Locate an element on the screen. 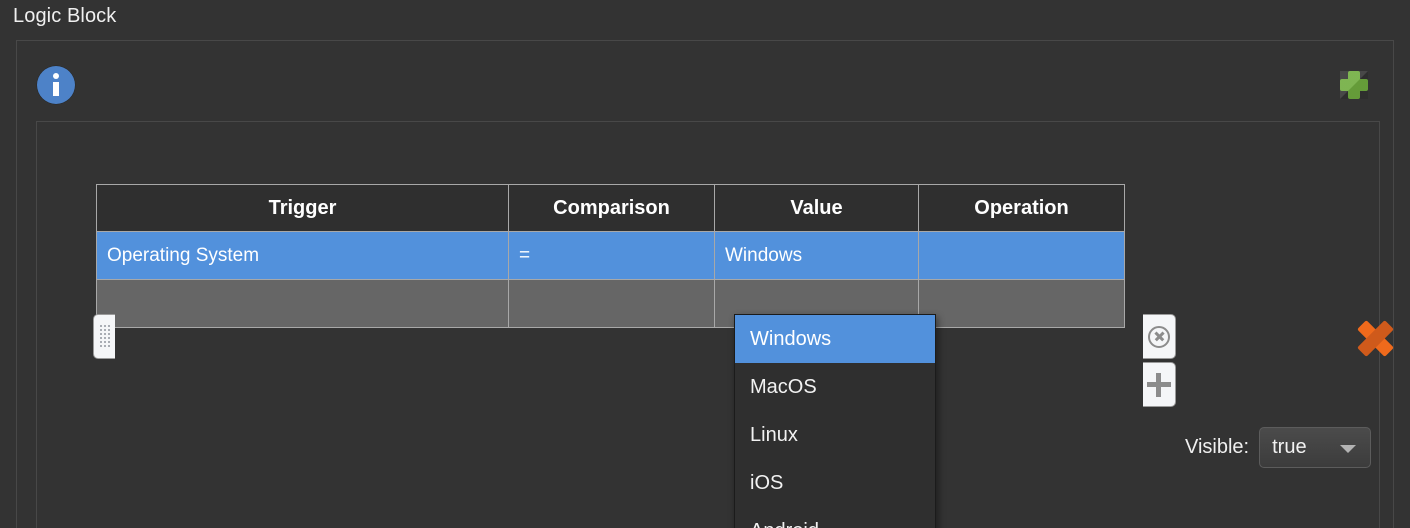 Image resolution: width=1410 pixels, height=528 pixels. cell-value: Windows is located at coordinates (816, 255).